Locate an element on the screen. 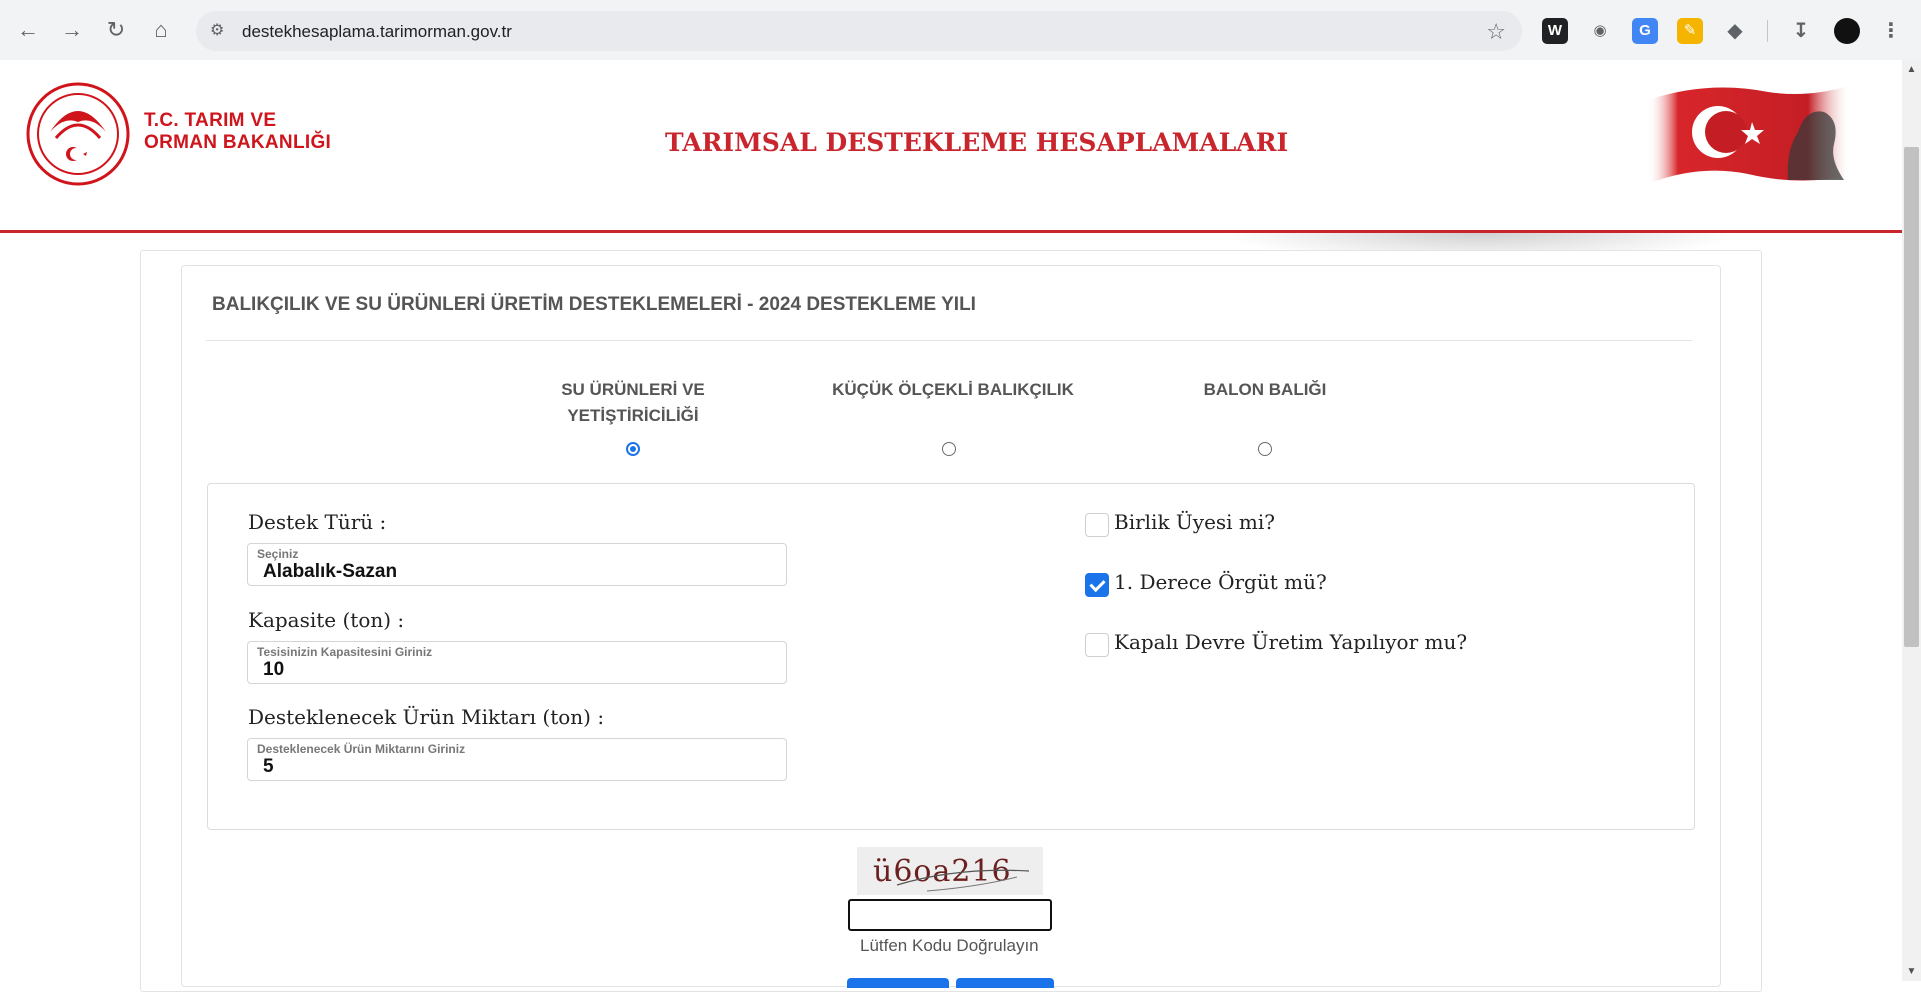  ministry-name-line2: ORMAN BAKANLIĞI is located at coordinates (238, 142).